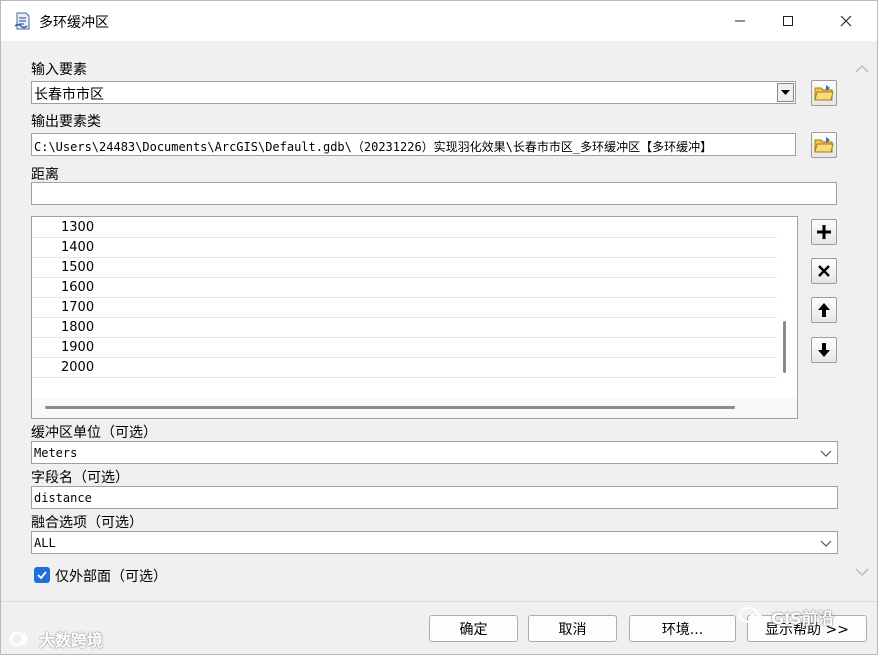 Image resolution: width=878 pixels, height=655 pixels. I want to click on maximize-icon, so click(788, 21).